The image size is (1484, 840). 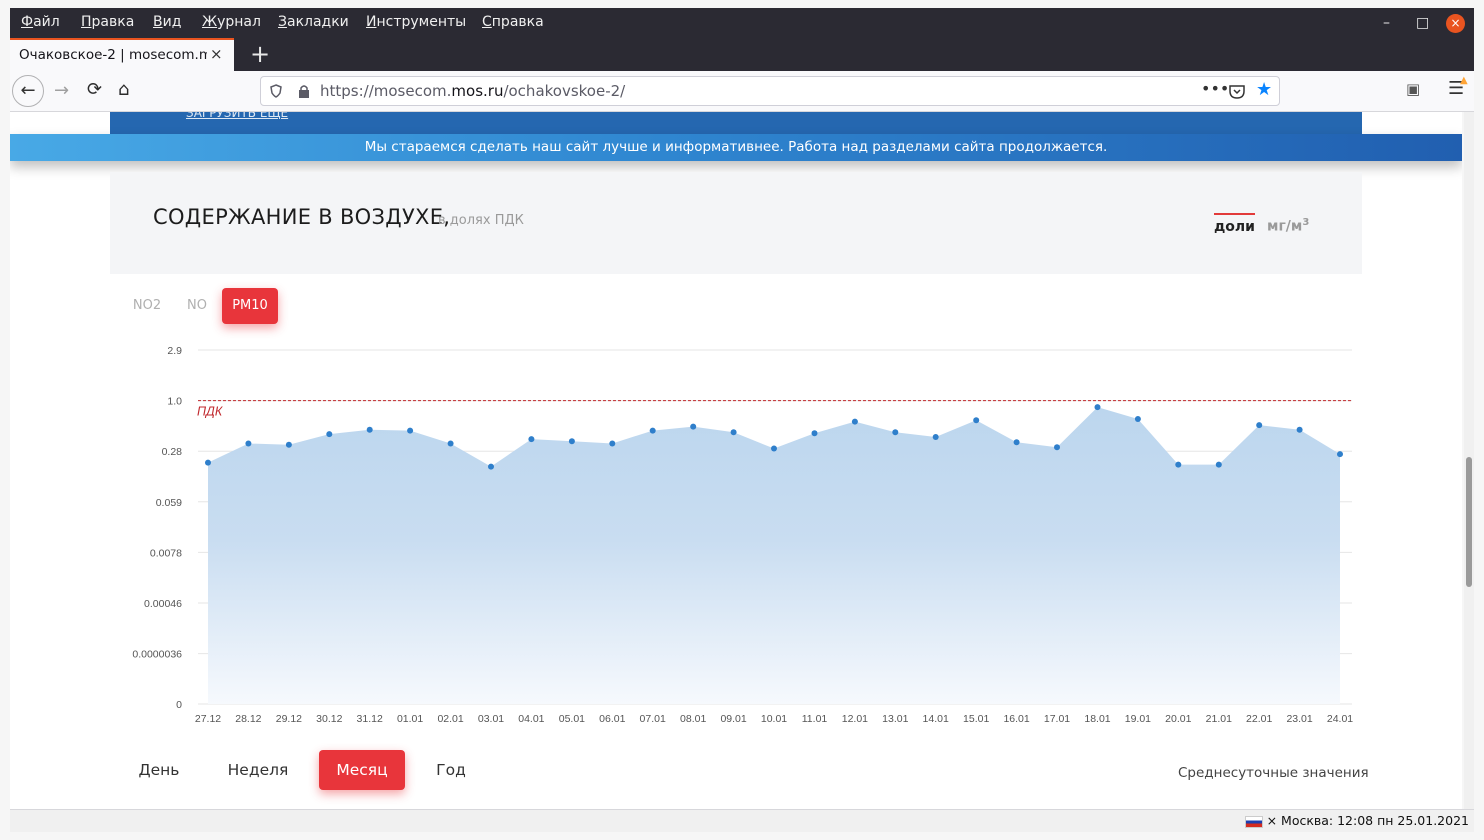 I want to click on x-tick-label: 31.12, so click(x=370, y=719).